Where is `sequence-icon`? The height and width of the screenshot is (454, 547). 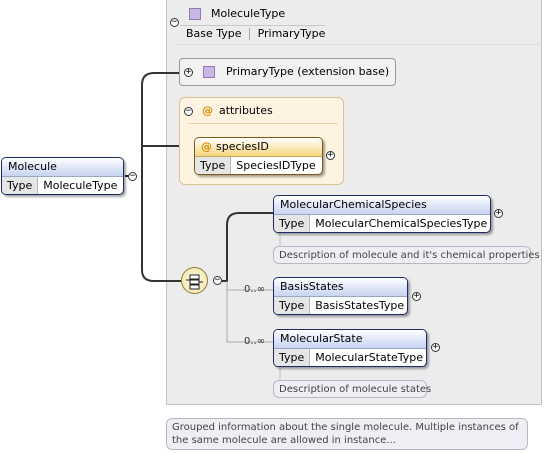
sequence-icon is located at coordinates (194, 280).